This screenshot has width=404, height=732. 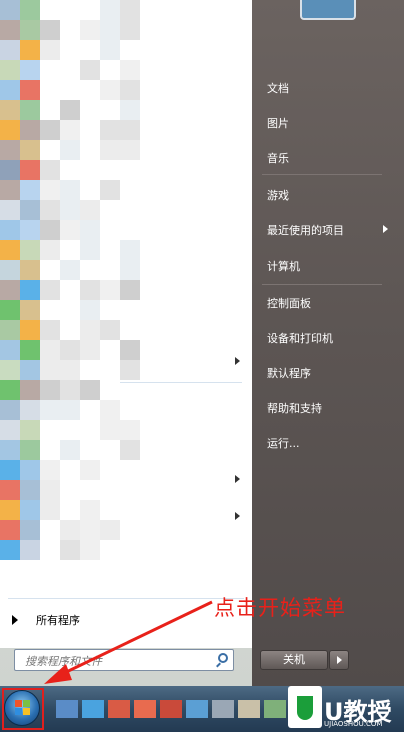 I want to click on start-menu-item: 设备和打印机, so click(x=300, y=338).